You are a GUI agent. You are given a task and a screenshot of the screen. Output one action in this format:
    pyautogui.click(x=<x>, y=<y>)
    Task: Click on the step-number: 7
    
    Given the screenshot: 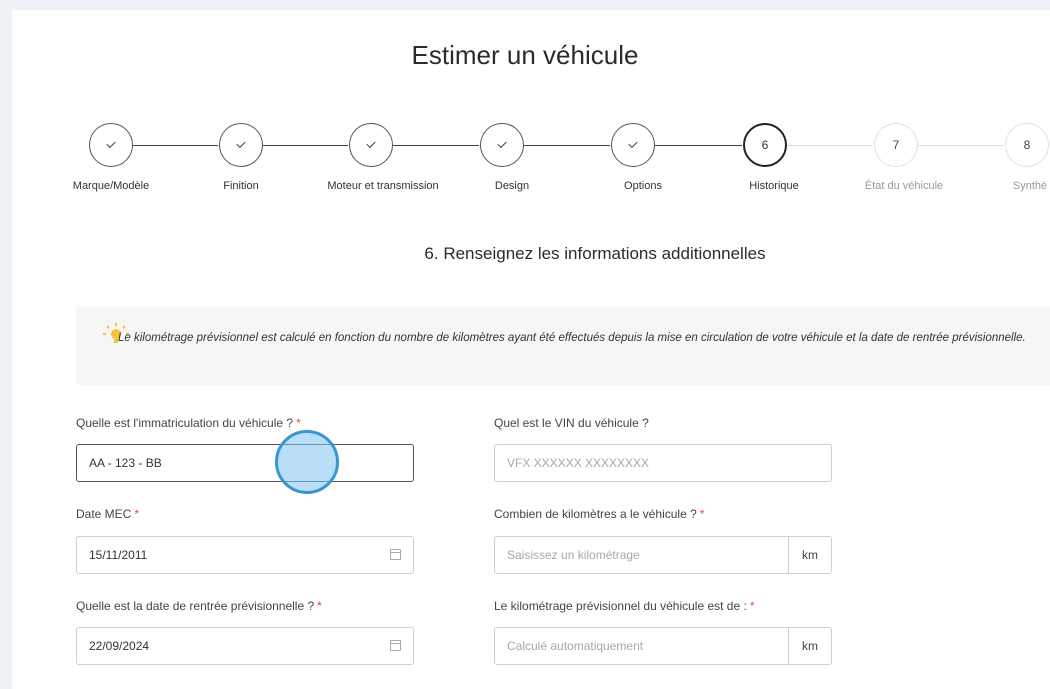 What is the action you would take?
    pyautogui.click(x=896, y=145)
    